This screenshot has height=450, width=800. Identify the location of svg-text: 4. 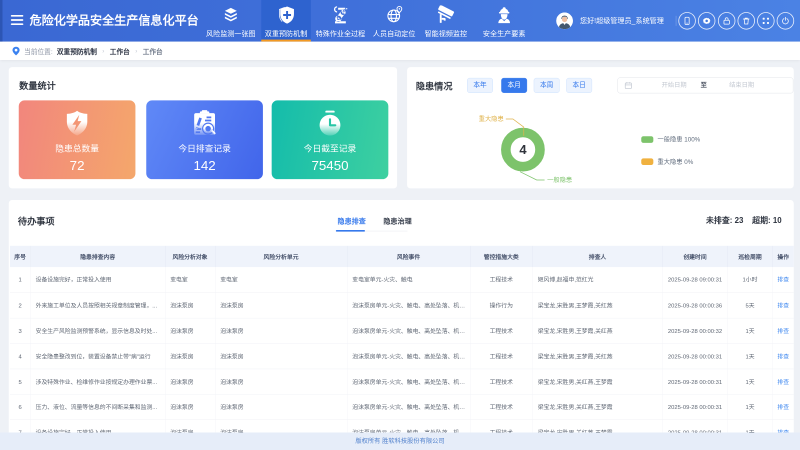
(523, 149).